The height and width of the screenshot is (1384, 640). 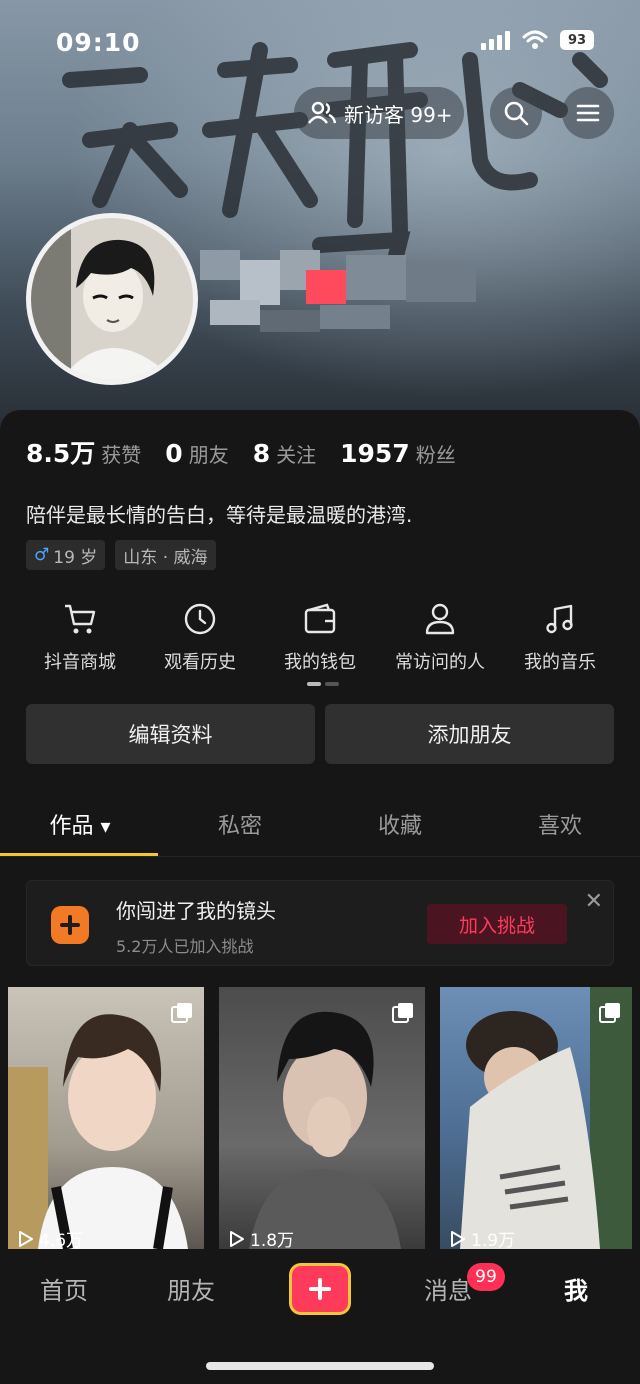 I want to click on video-thumb-1: 4.6万, so click(x=106, y=1118).